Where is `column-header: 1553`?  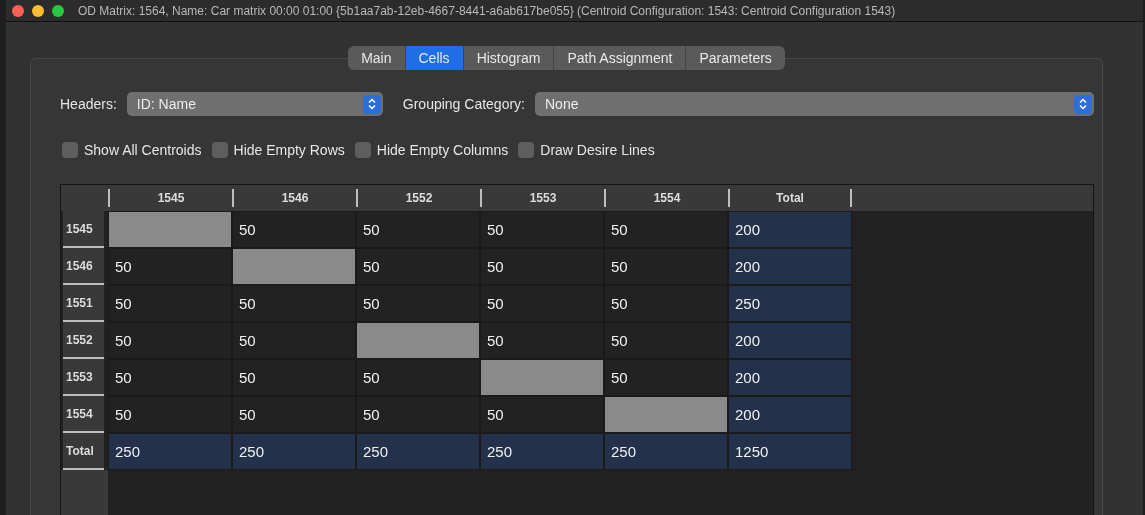 column-header: 1553 is located at coordinates (542, 198).